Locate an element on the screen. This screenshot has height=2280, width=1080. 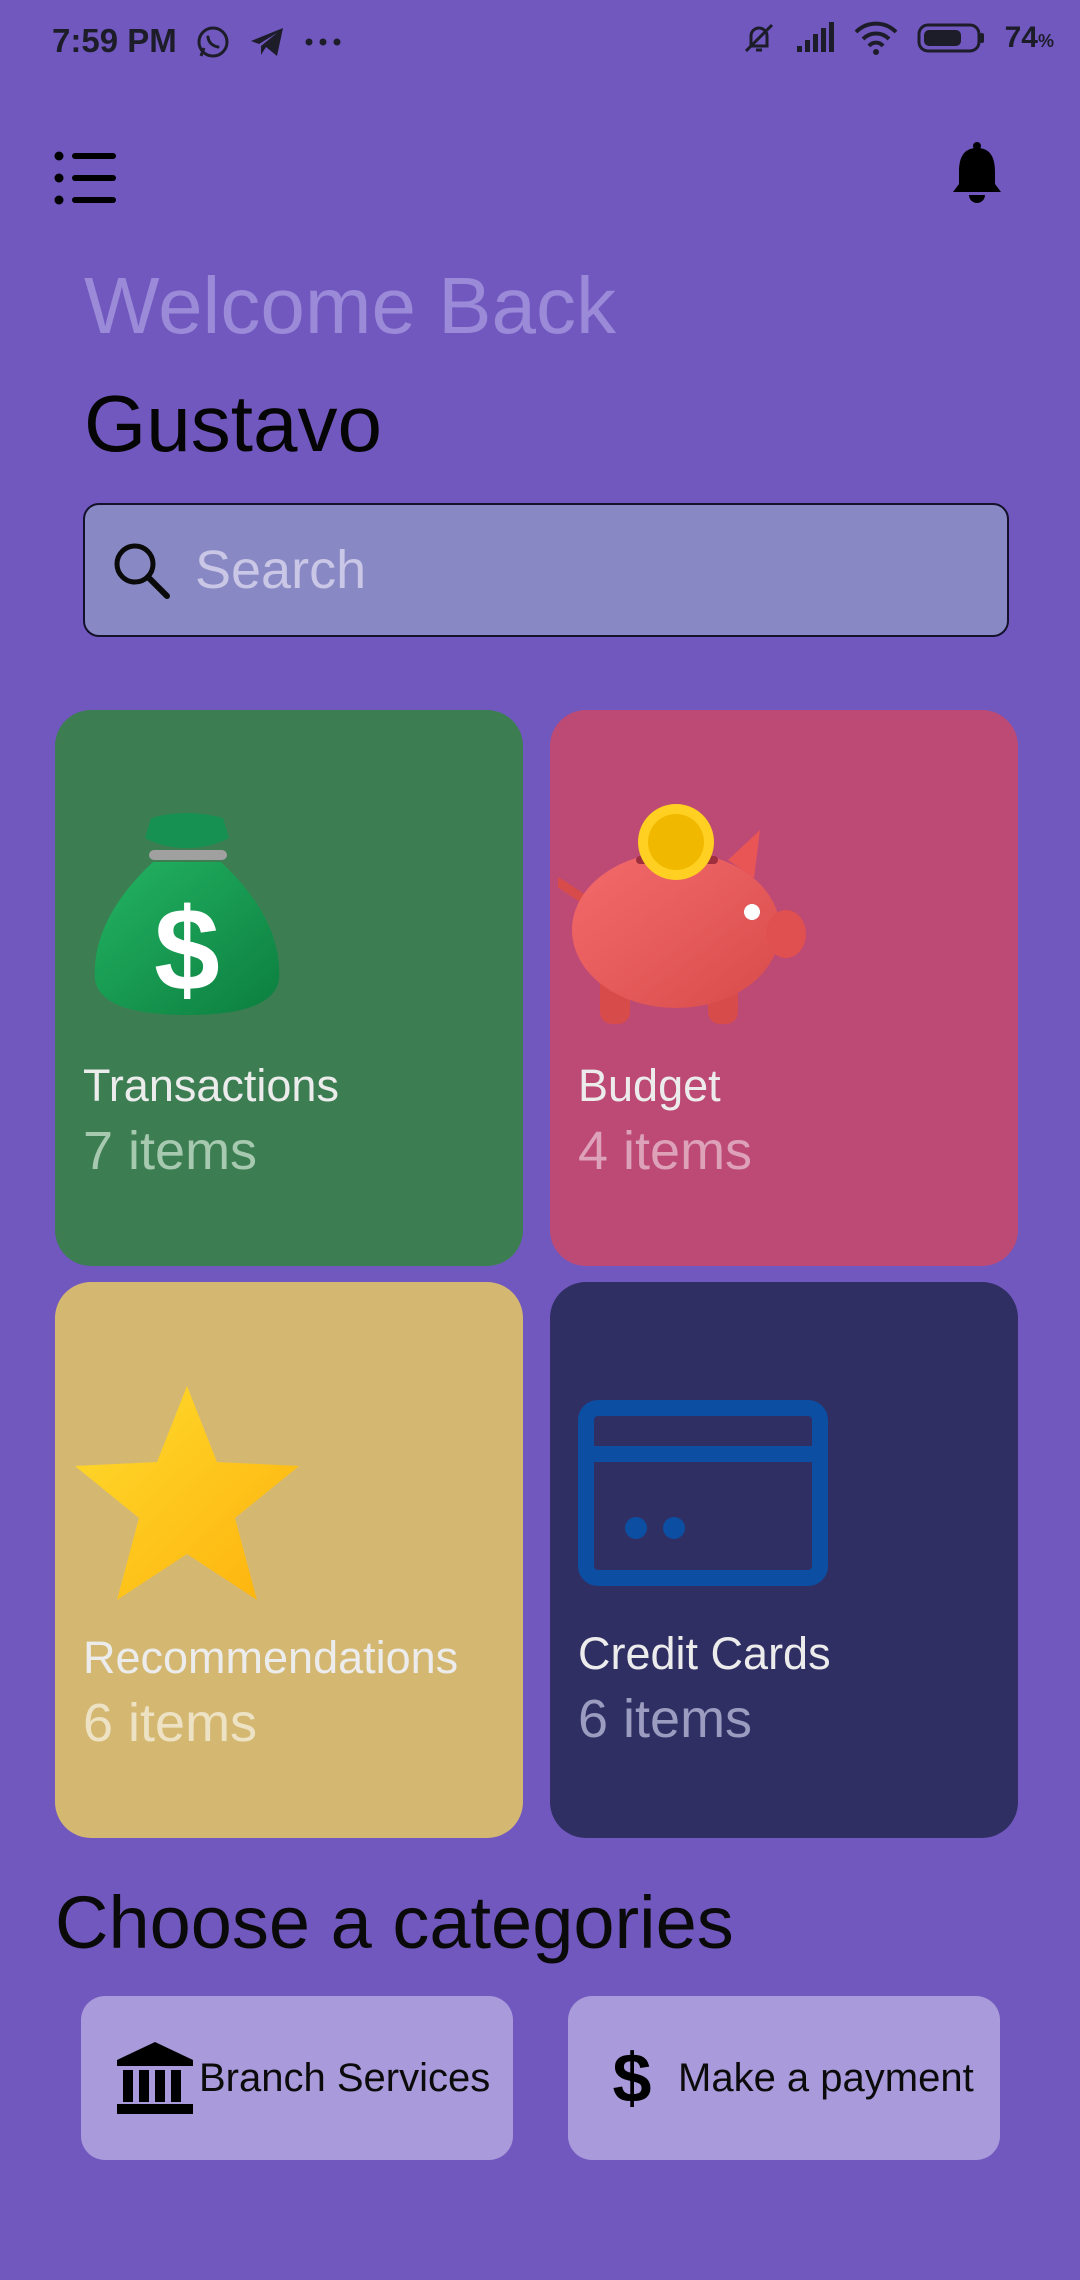
piggy-bank-icon is located at coordinates (682, 914).